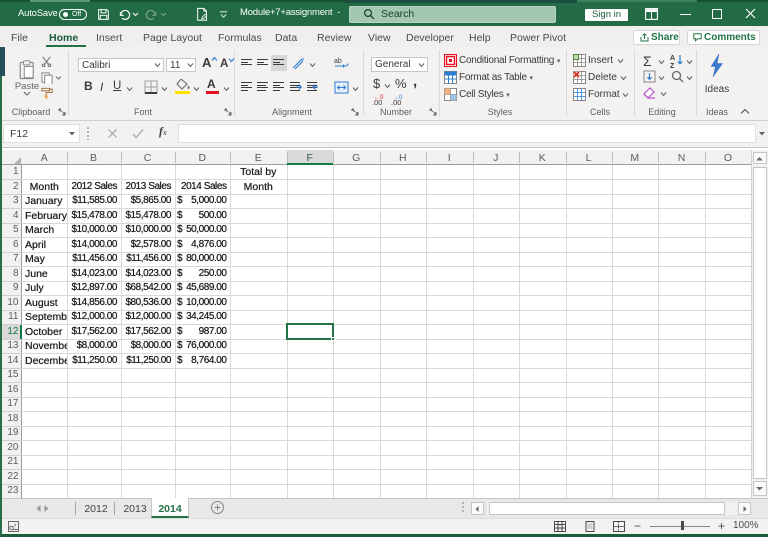 The image size is (768, 537). I want to click on svg-text: Z, so click(672, 65).